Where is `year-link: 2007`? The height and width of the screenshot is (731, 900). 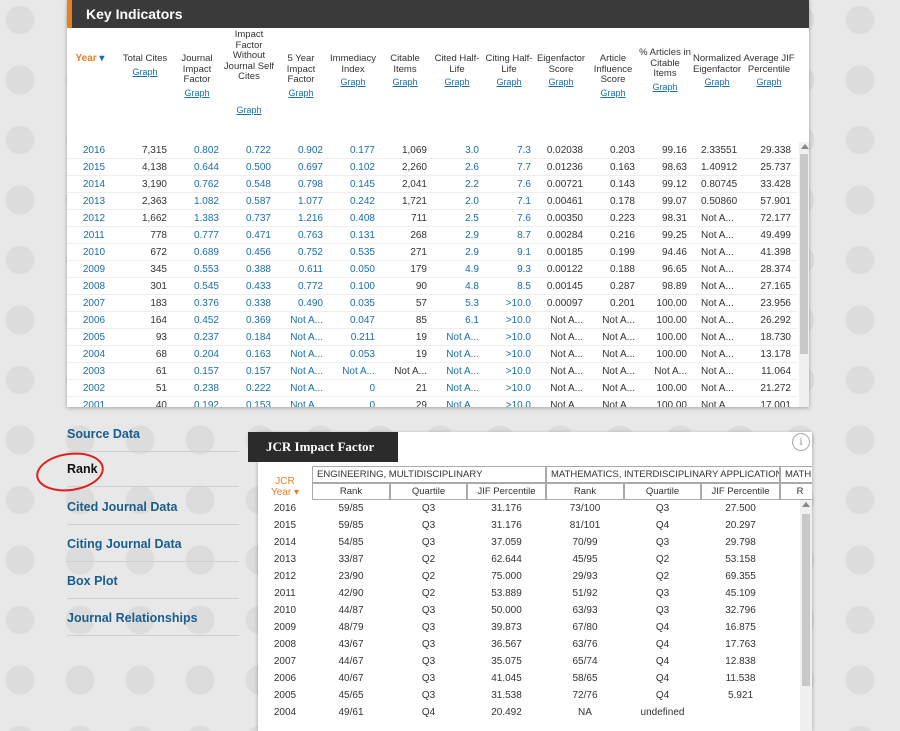
year-link: 2007 is located at coordinates (94, 303).